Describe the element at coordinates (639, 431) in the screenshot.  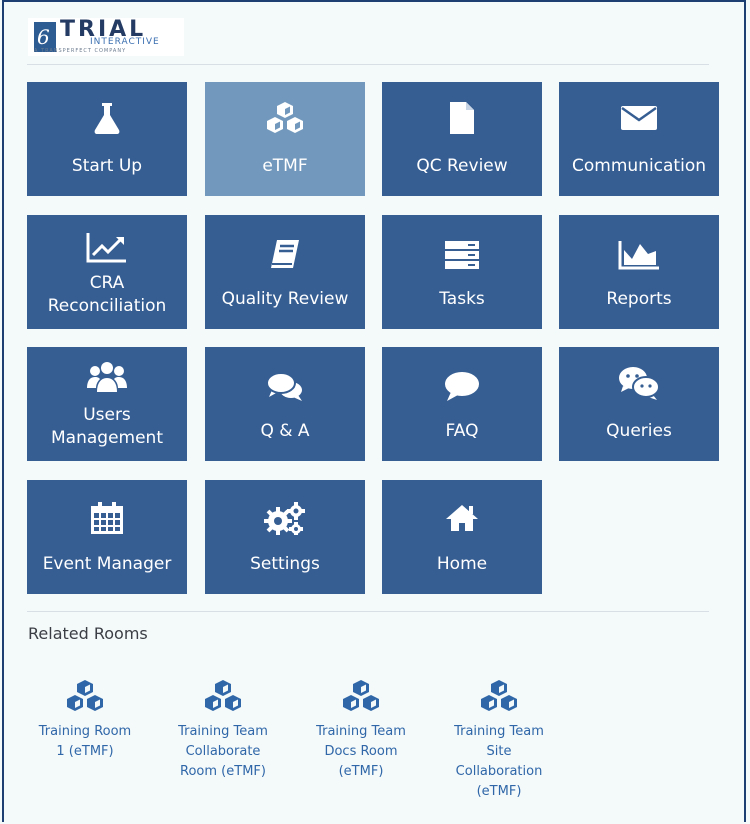
I see `tile-label: Queries` at that location.